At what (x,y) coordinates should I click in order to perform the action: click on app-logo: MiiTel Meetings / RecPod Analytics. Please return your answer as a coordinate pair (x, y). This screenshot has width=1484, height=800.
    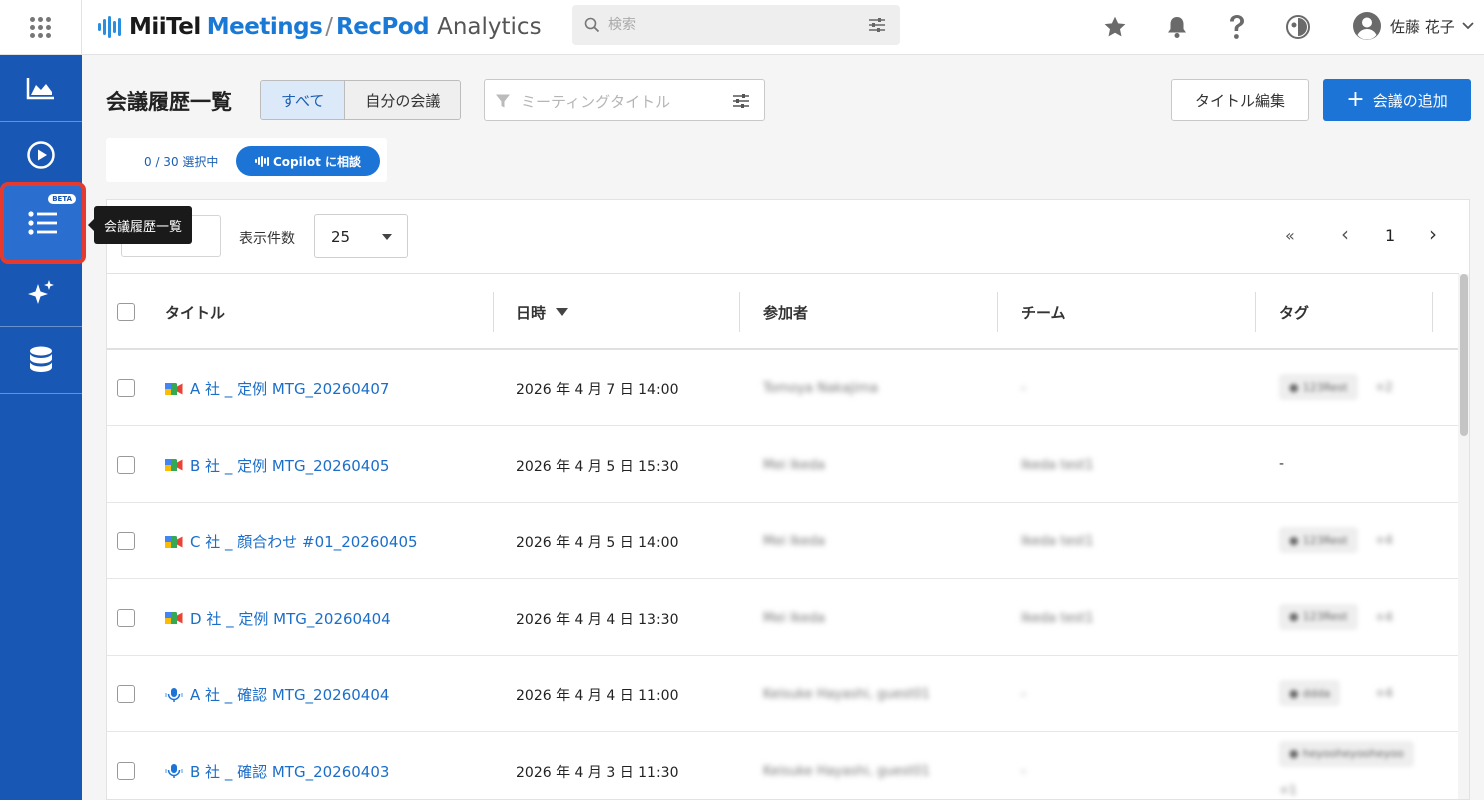
    Looking at the image, I should click on (320, 27).